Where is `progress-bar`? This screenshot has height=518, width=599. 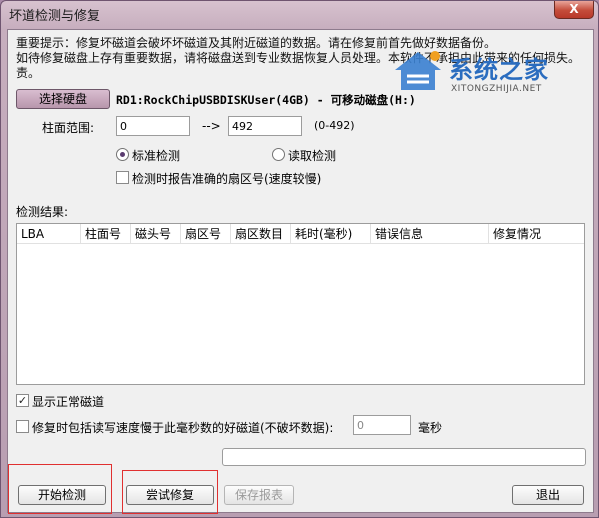 progress-bar is located at coordinates (404, 457).